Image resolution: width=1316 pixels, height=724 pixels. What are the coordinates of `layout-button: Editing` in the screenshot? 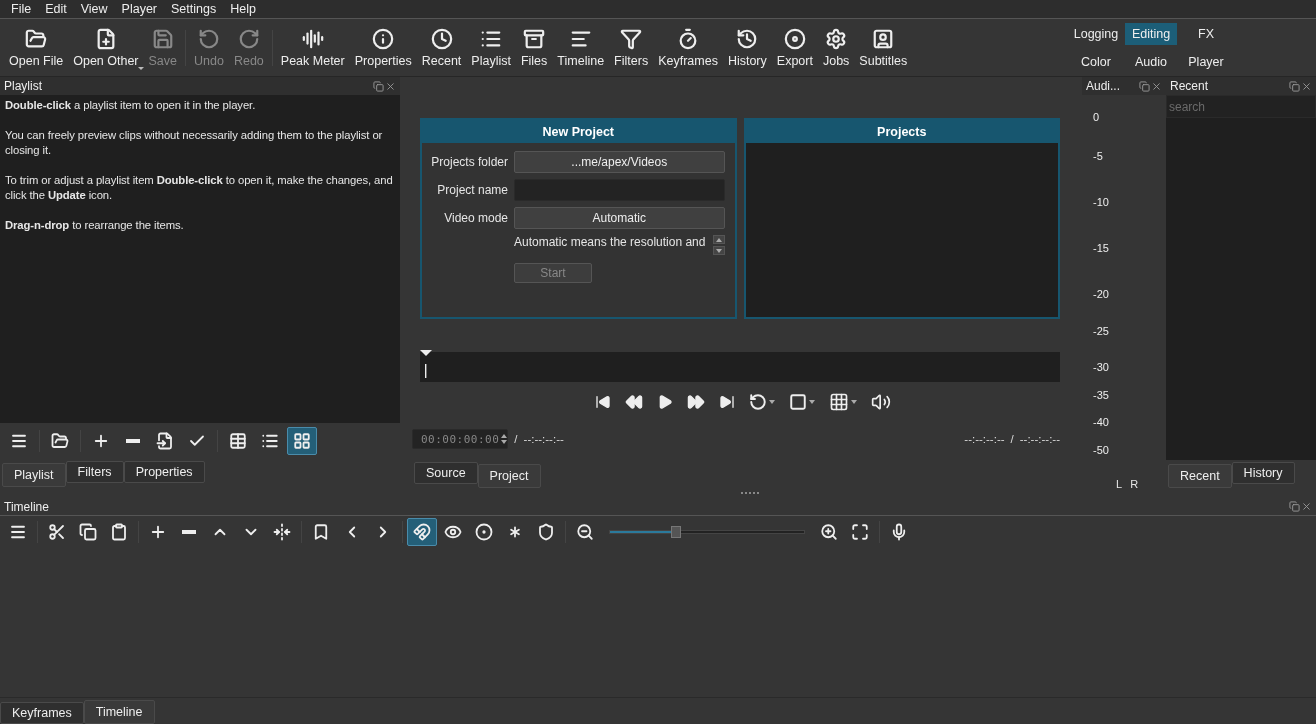 It's located at (1151, 33).